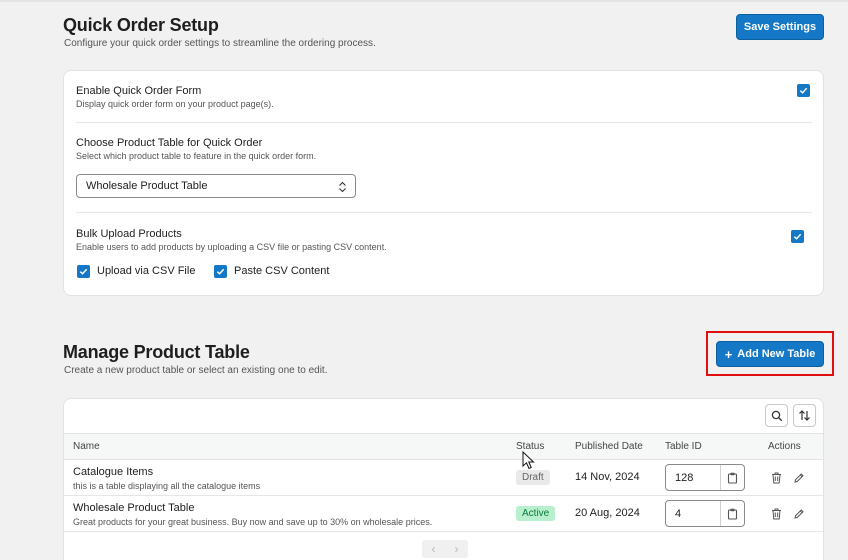 This screenshot has width=848, height=560. What do you see at coordinates (113, 472) in the screenshot?
I see `row-name: Catalogue Items` at bounding box center [113, 472].